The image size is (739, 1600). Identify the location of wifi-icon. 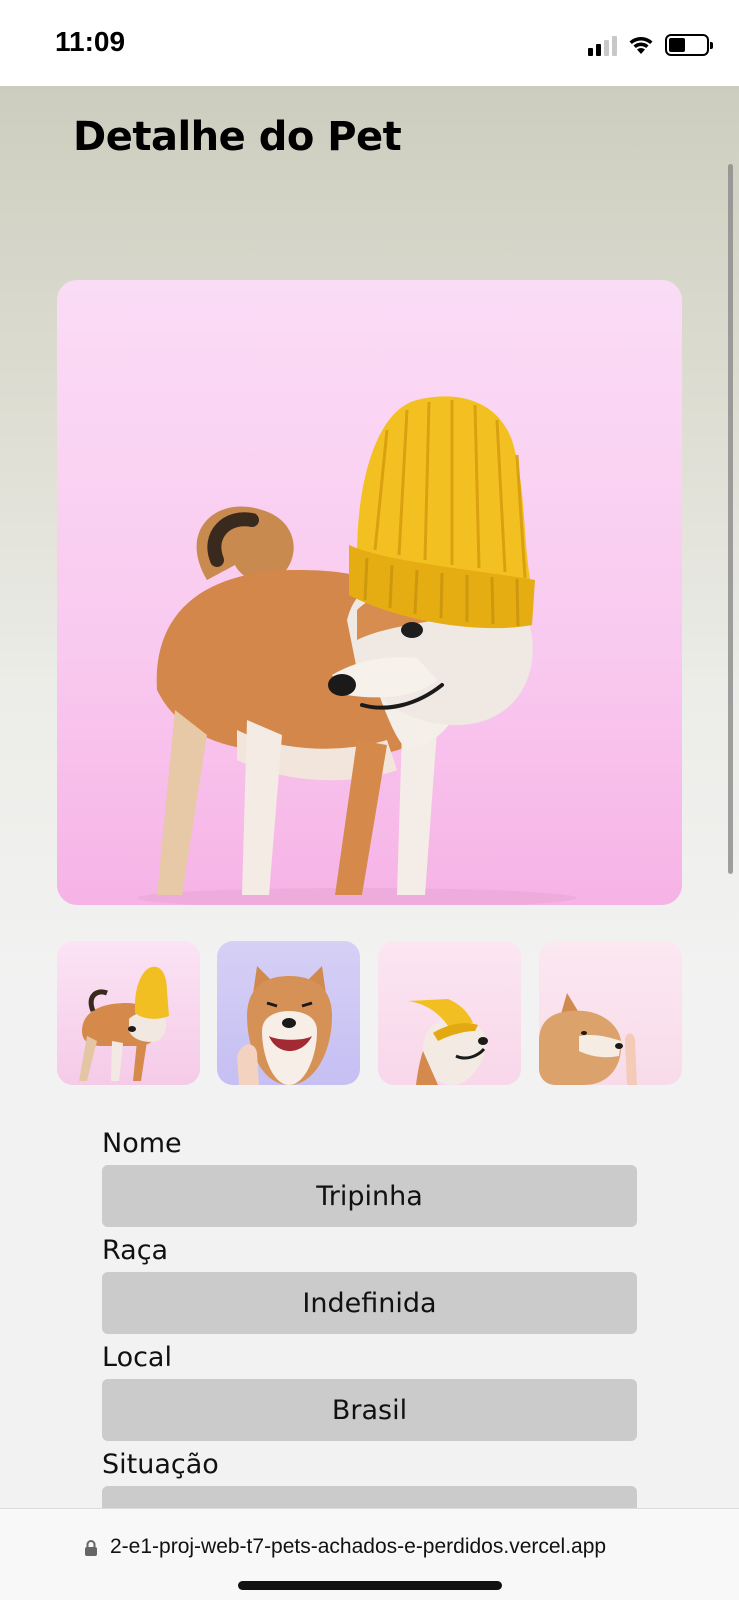
(641, 45).